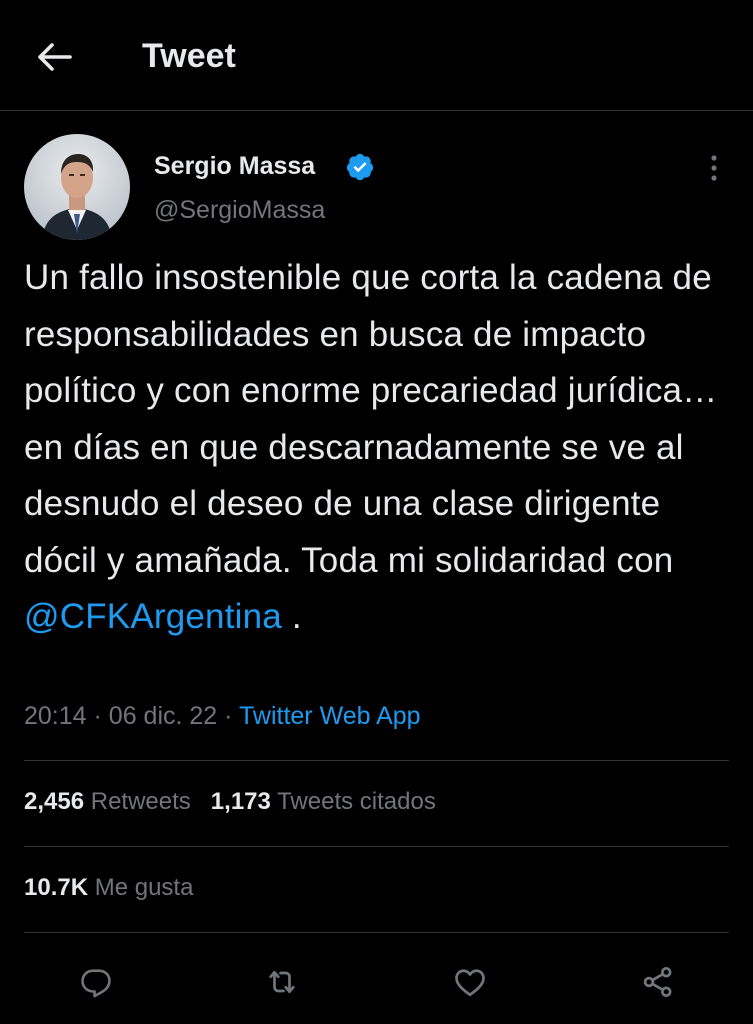  Describe the element at coordinates (153, 616) in the screenshot. I see `mention-link: @CFKArgentina` at that location.